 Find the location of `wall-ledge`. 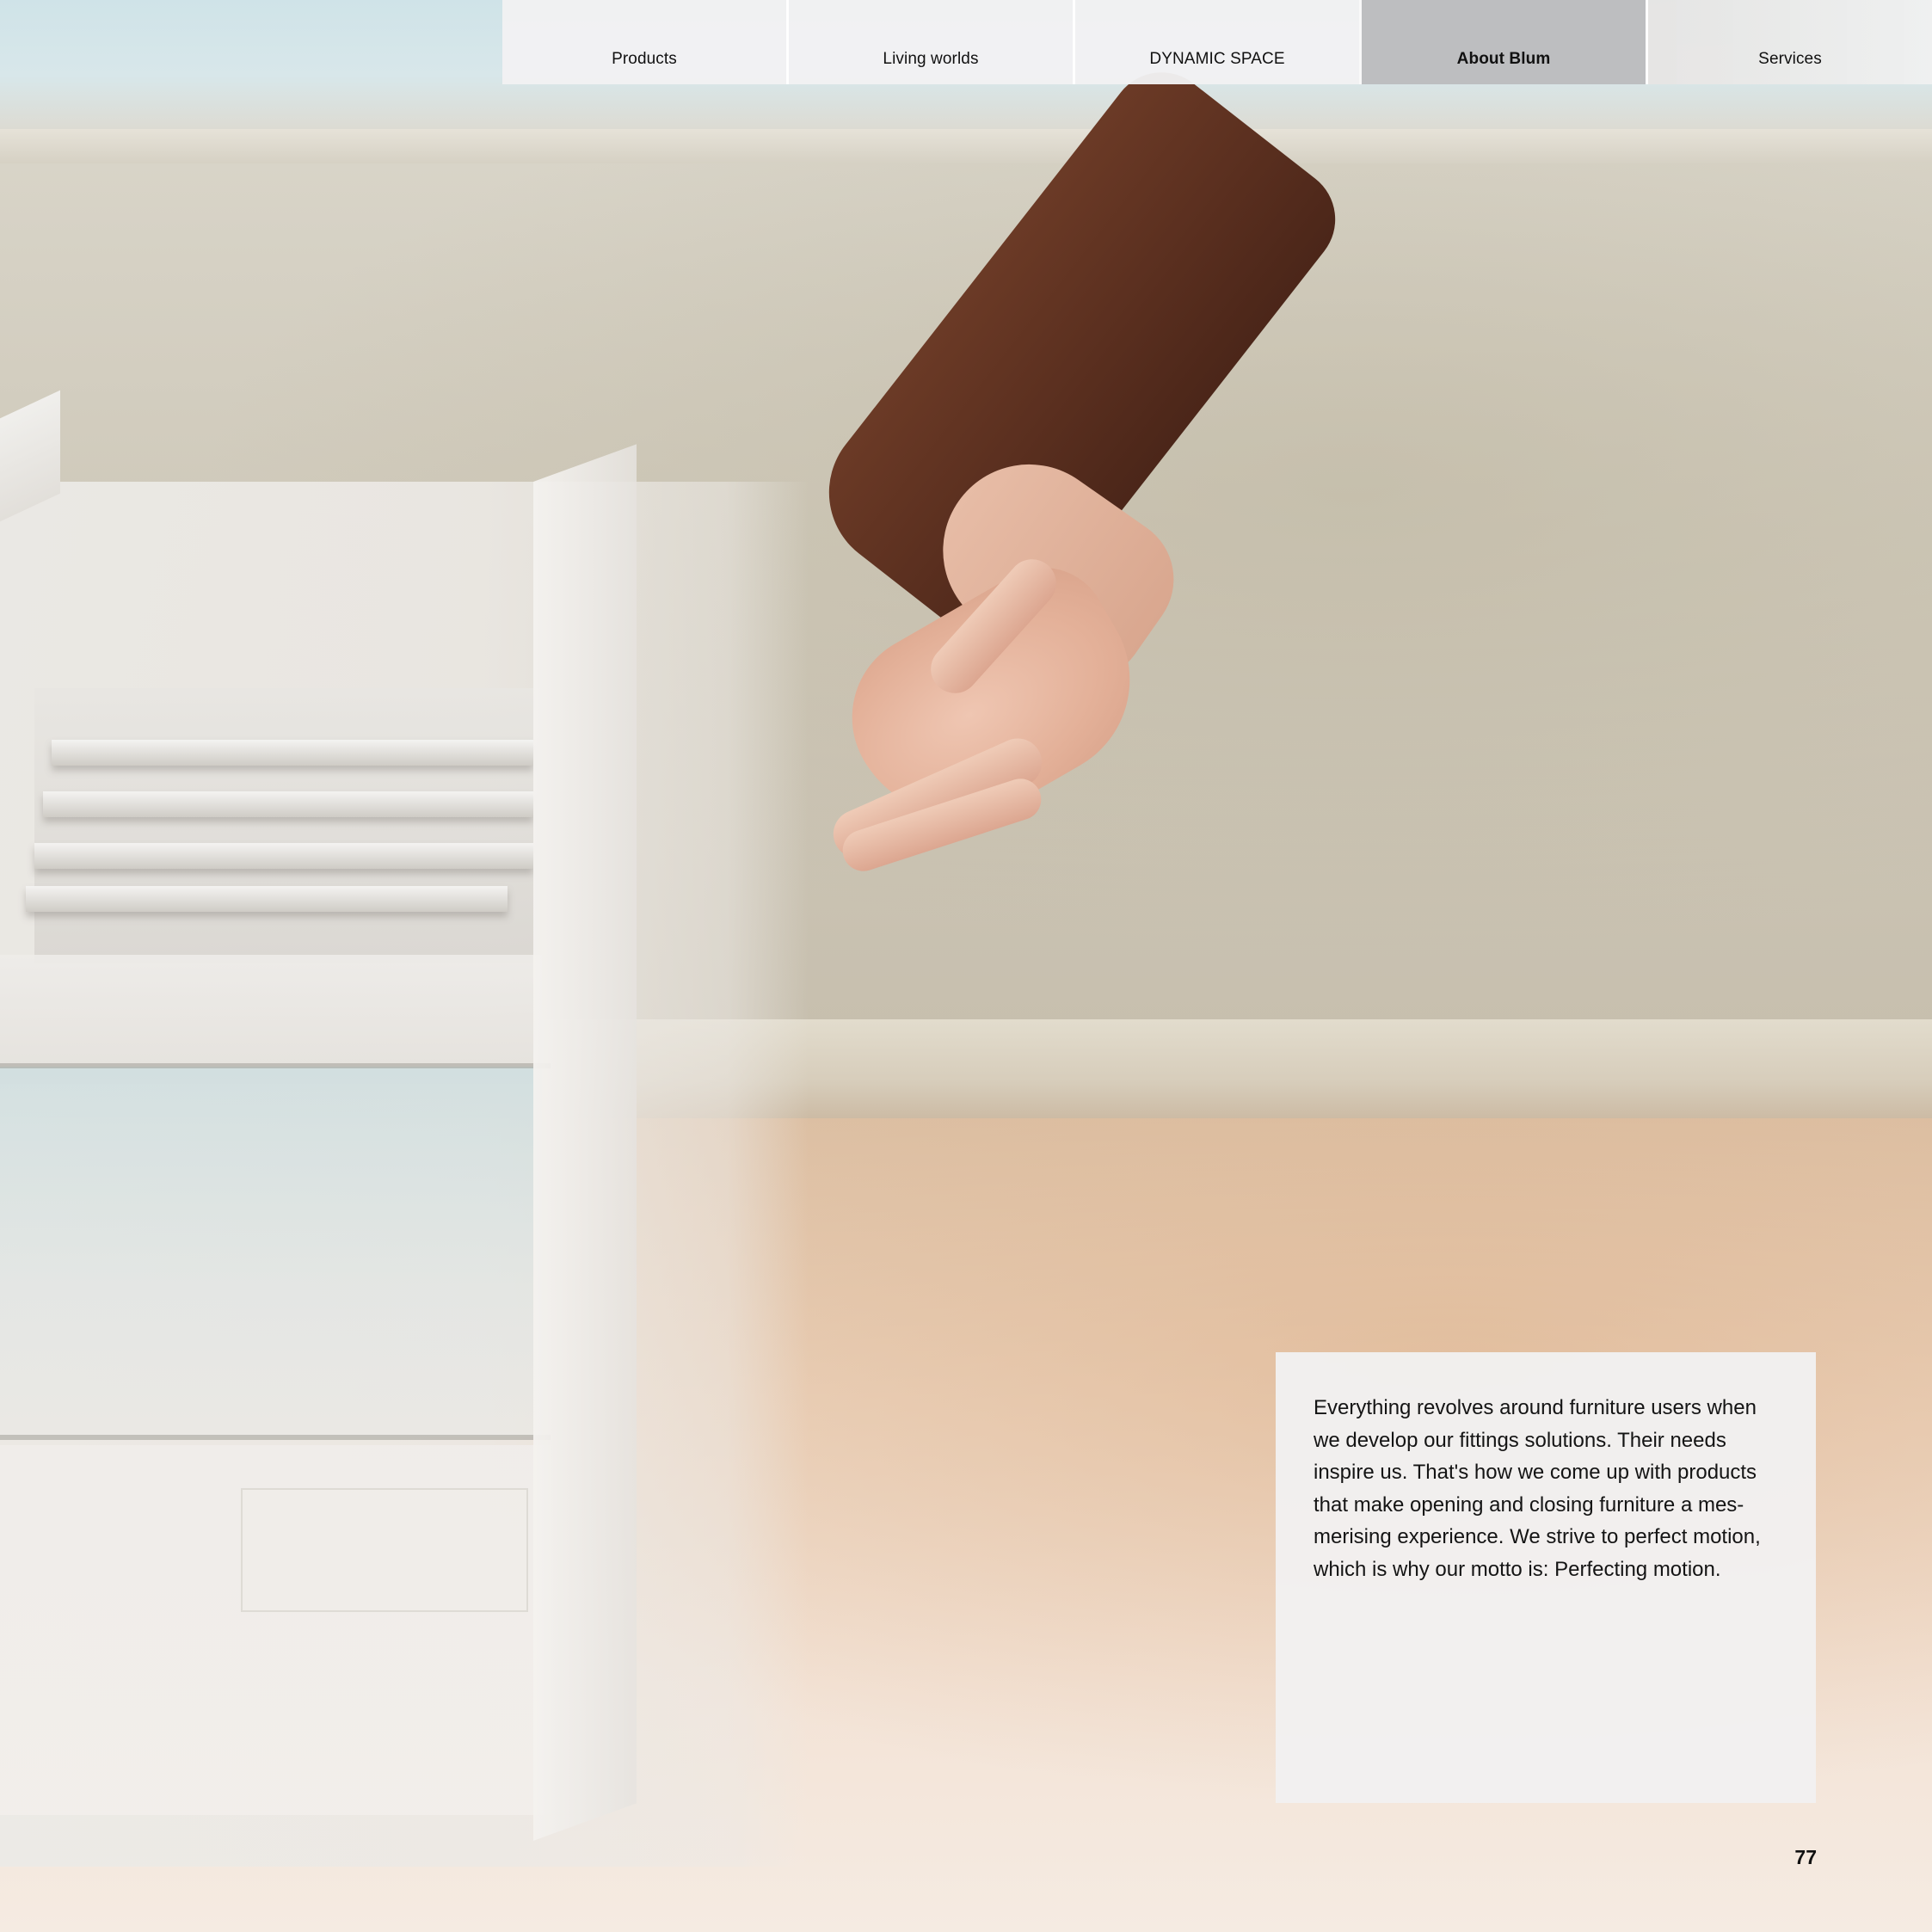

wall-ledge is located at coordinates (966, 146).